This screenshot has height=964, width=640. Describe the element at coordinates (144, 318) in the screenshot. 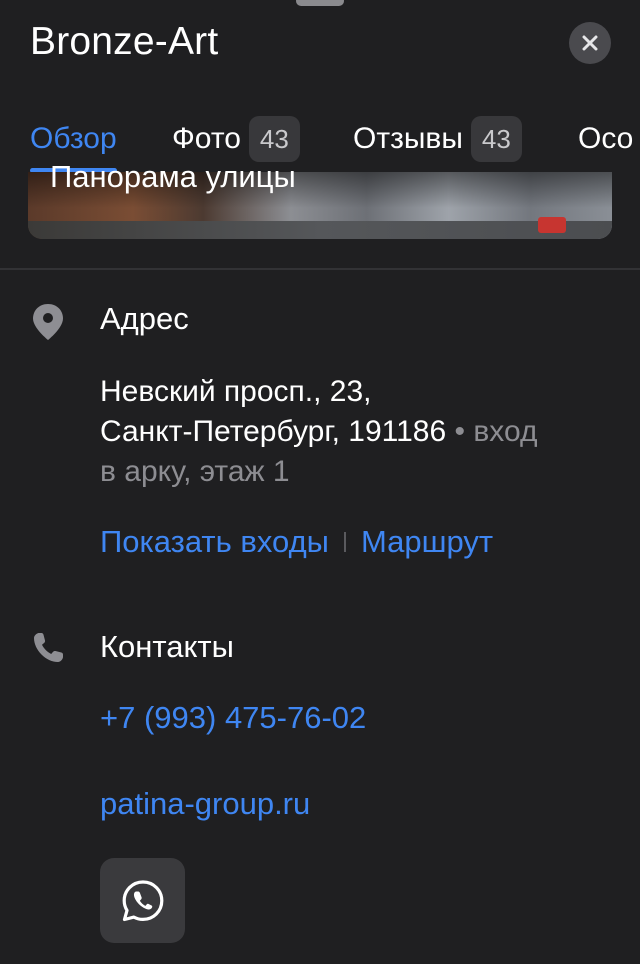

I see `address-heading: Адрес` at that location.